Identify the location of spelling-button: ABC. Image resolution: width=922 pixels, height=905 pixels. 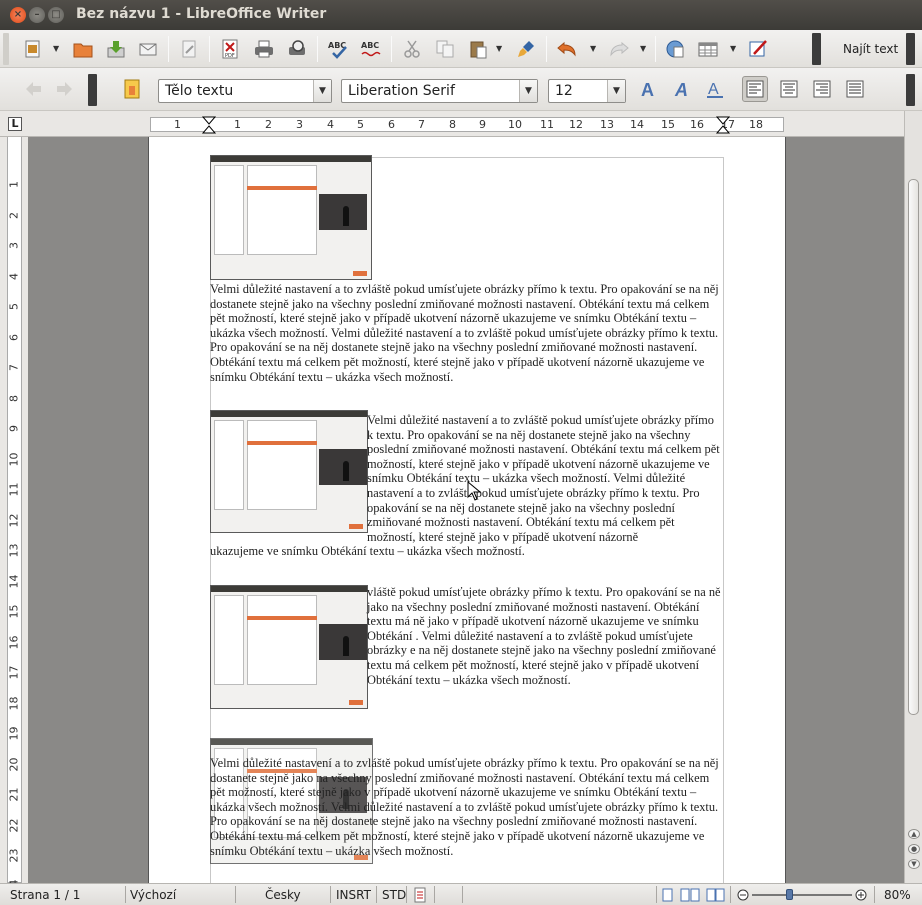
(338, 49).